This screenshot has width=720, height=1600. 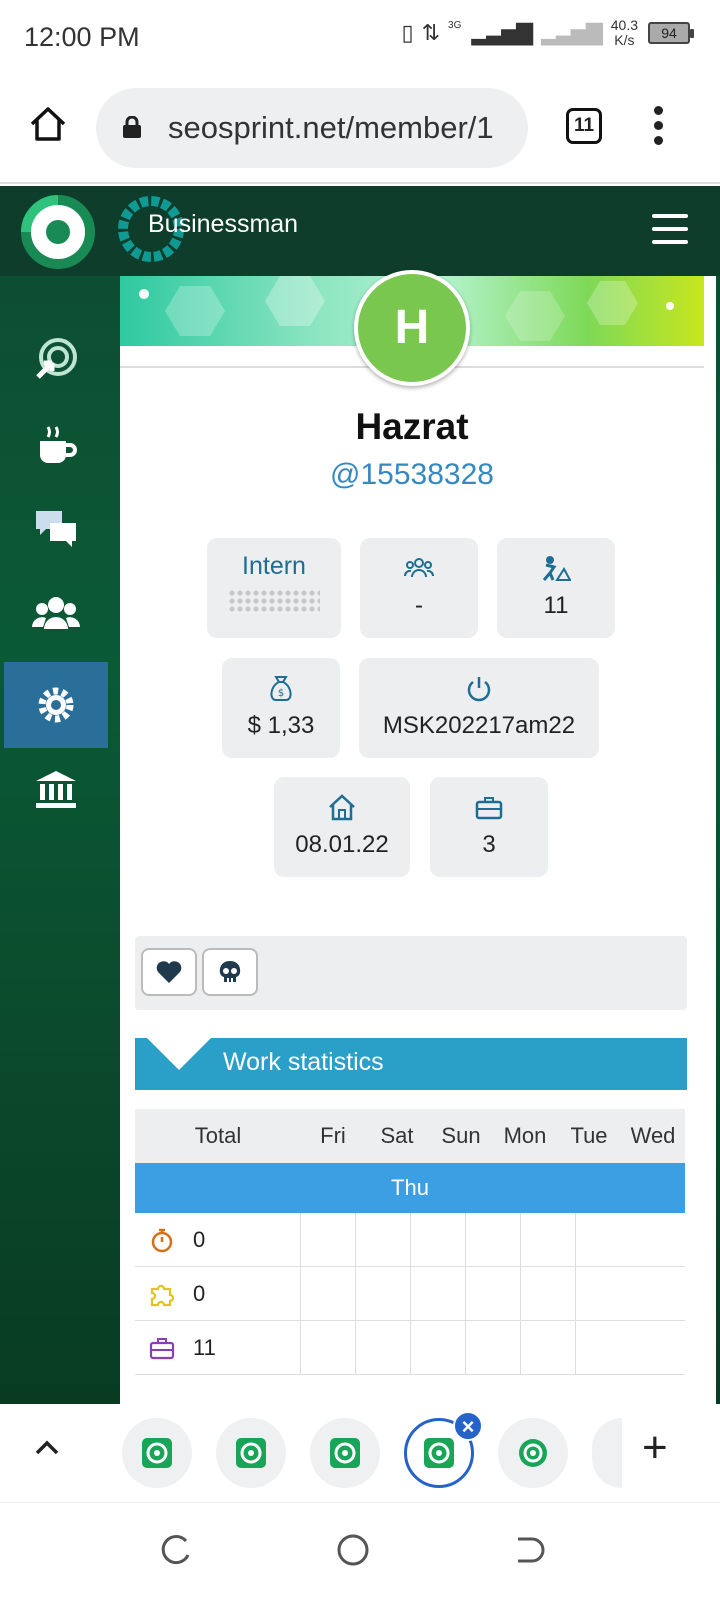 I want to click on blacklist-button, so click(x=230, y=972).